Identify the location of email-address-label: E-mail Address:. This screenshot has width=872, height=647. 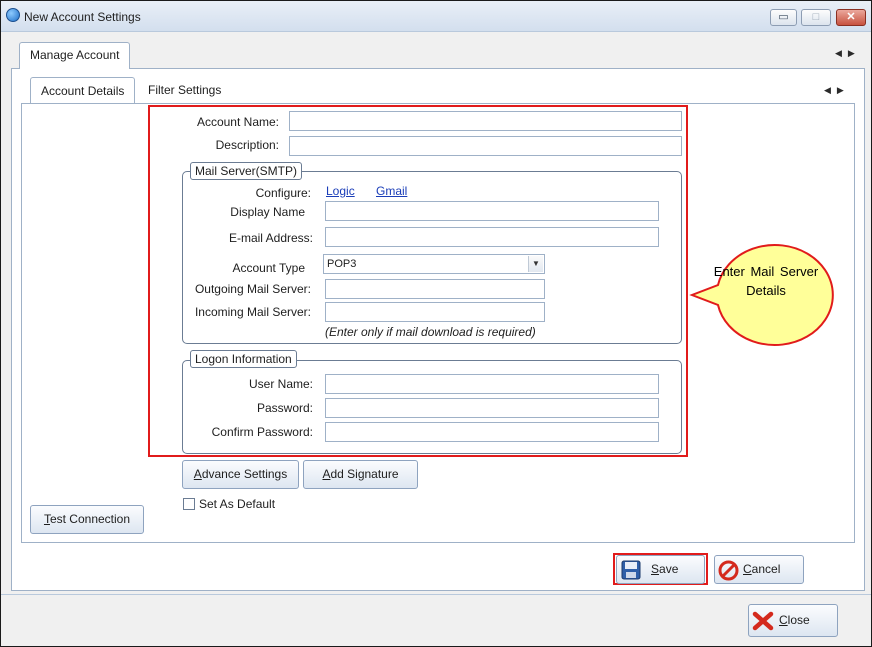
(270, 238).